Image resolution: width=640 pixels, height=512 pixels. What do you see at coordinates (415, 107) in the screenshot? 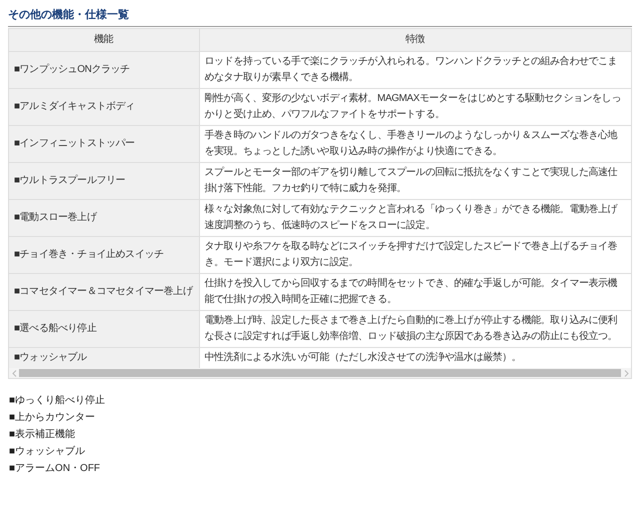
I see `description-cell: 剛性が高く、変形の少ないボディ素材。MAGMAXモーターをはじめとする駆動セクションをしっかりと受け止め、パワフルなファイトをサポートする。` at bounding box center [415, 107].